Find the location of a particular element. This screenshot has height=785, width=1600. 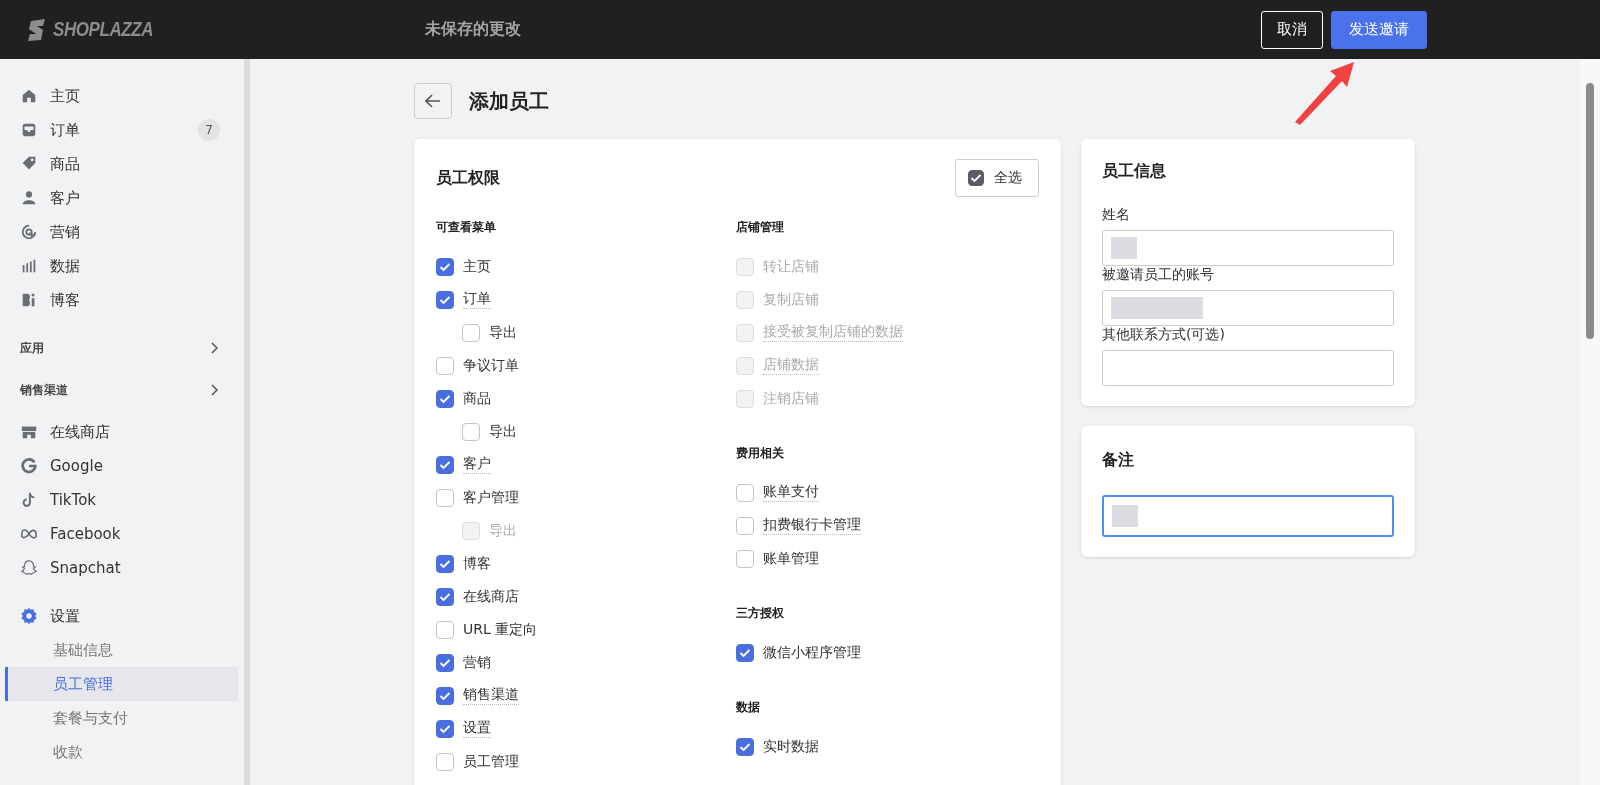

ghost-icon is located at coordinates (29, 568).